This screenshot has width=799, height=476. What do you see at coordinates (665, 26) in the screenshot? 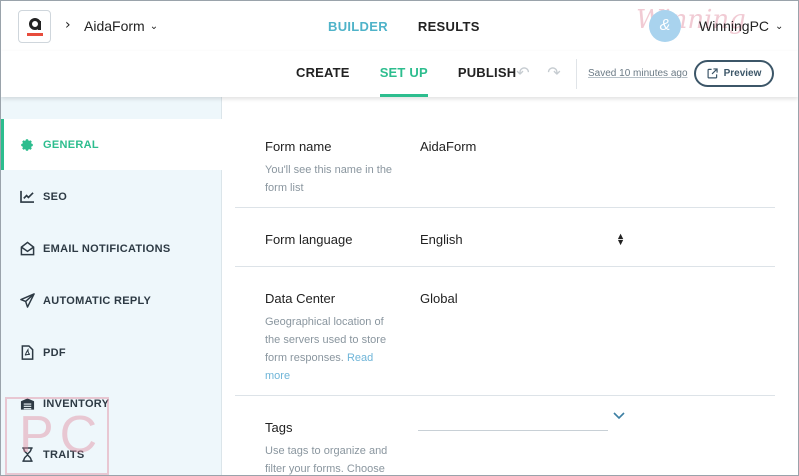
I see `avatar` at bounding box center [665, 26].